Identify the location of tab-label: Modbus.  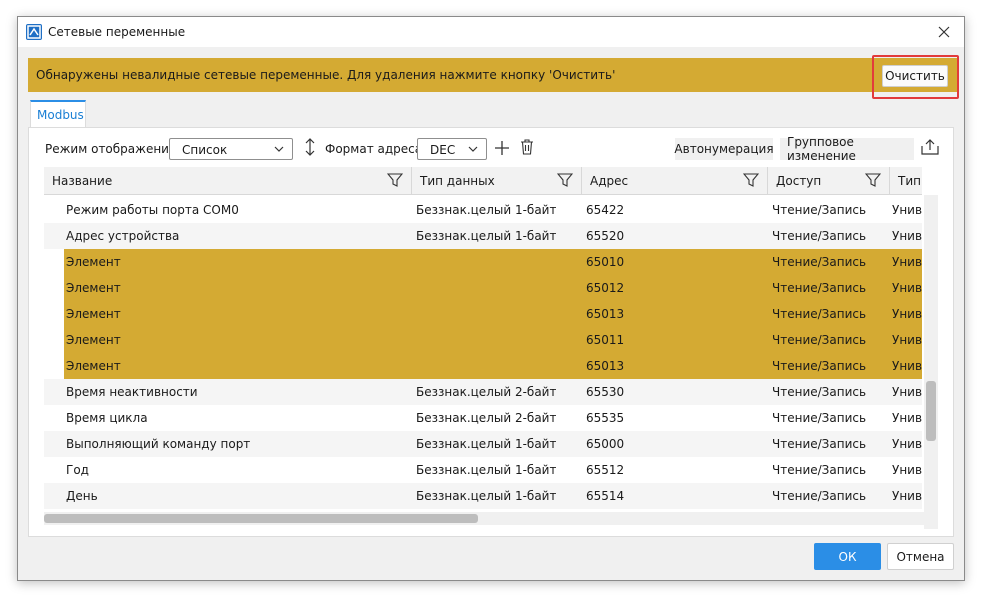
(60, 115).